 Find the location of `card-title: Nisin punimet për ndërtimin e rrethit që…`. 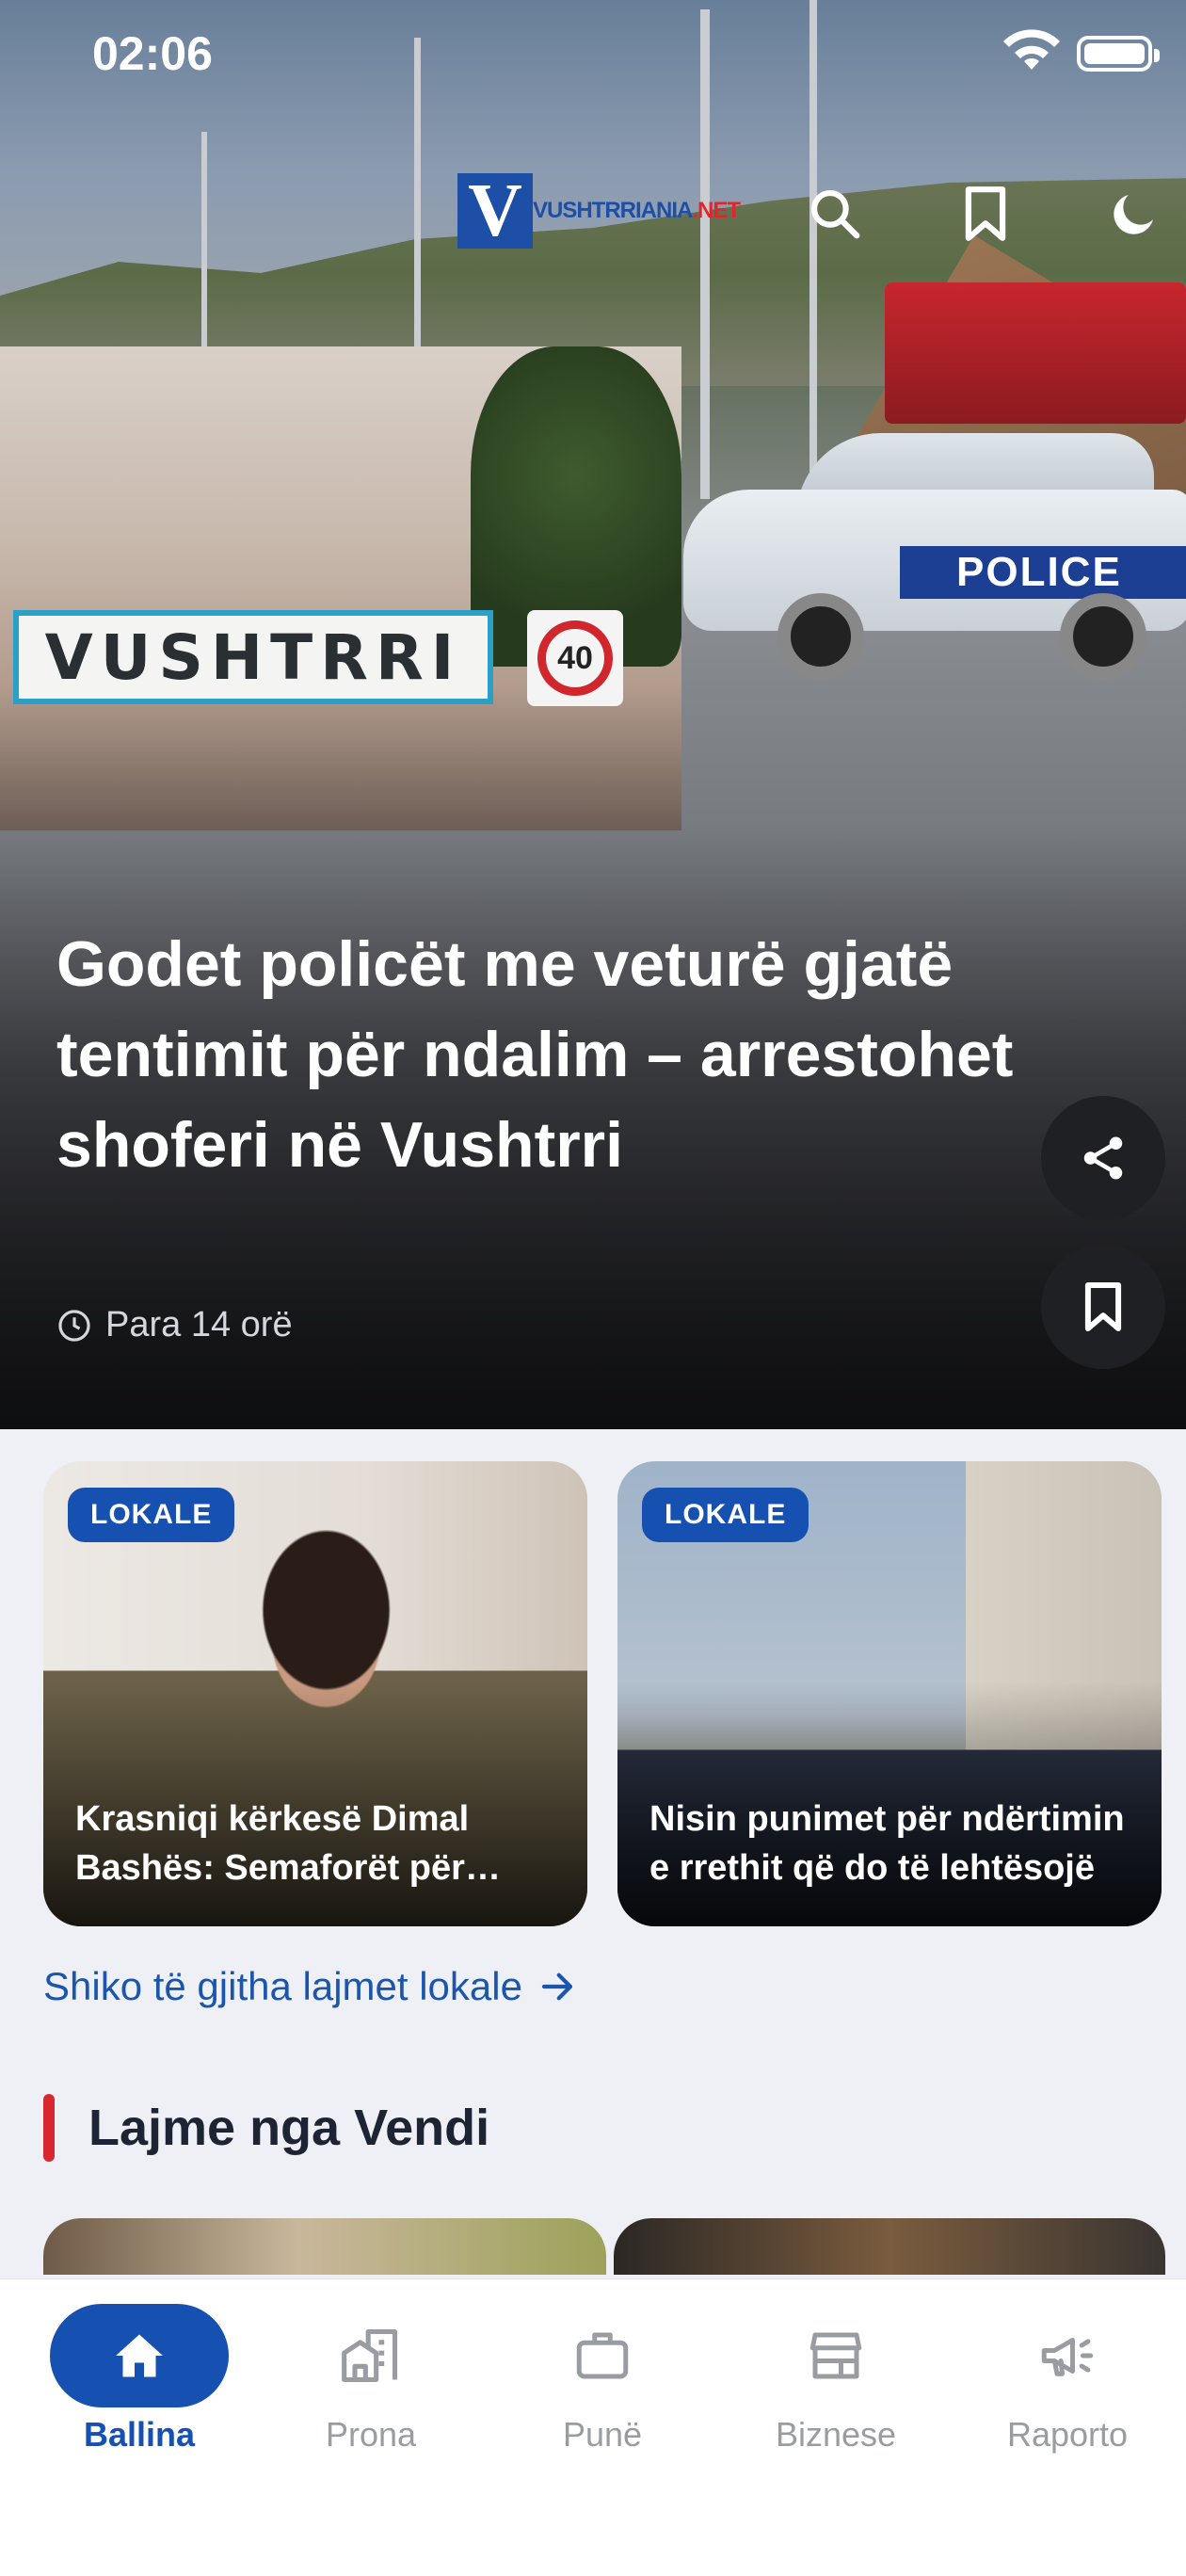

card-title: Nisin punimet për ndërtimin e rrethit që… is located at coordinates (887, 1843).